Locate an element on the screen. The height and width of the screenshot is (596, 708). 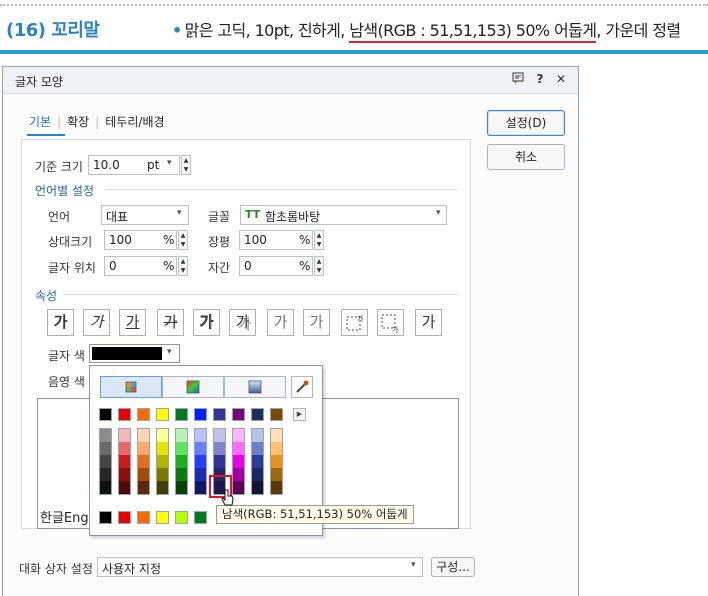
width-ratio-field: 100 % is located at coordinates (276, 240).